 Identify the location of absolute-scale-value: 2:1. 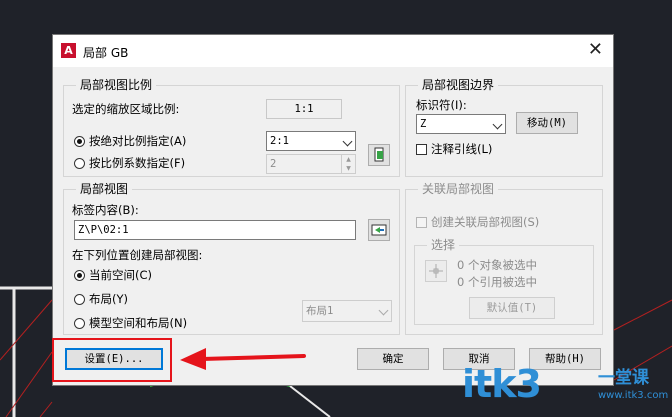
(279, 141).